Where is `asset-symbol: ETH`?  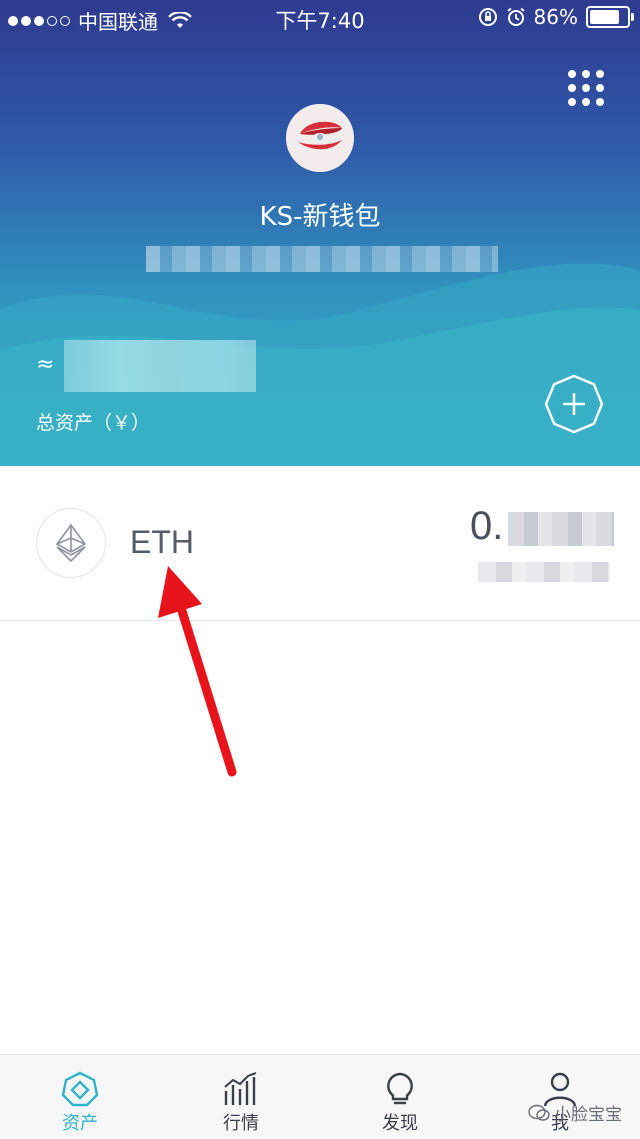 asset-symbol: ETH is located at coordinates (162, 542).